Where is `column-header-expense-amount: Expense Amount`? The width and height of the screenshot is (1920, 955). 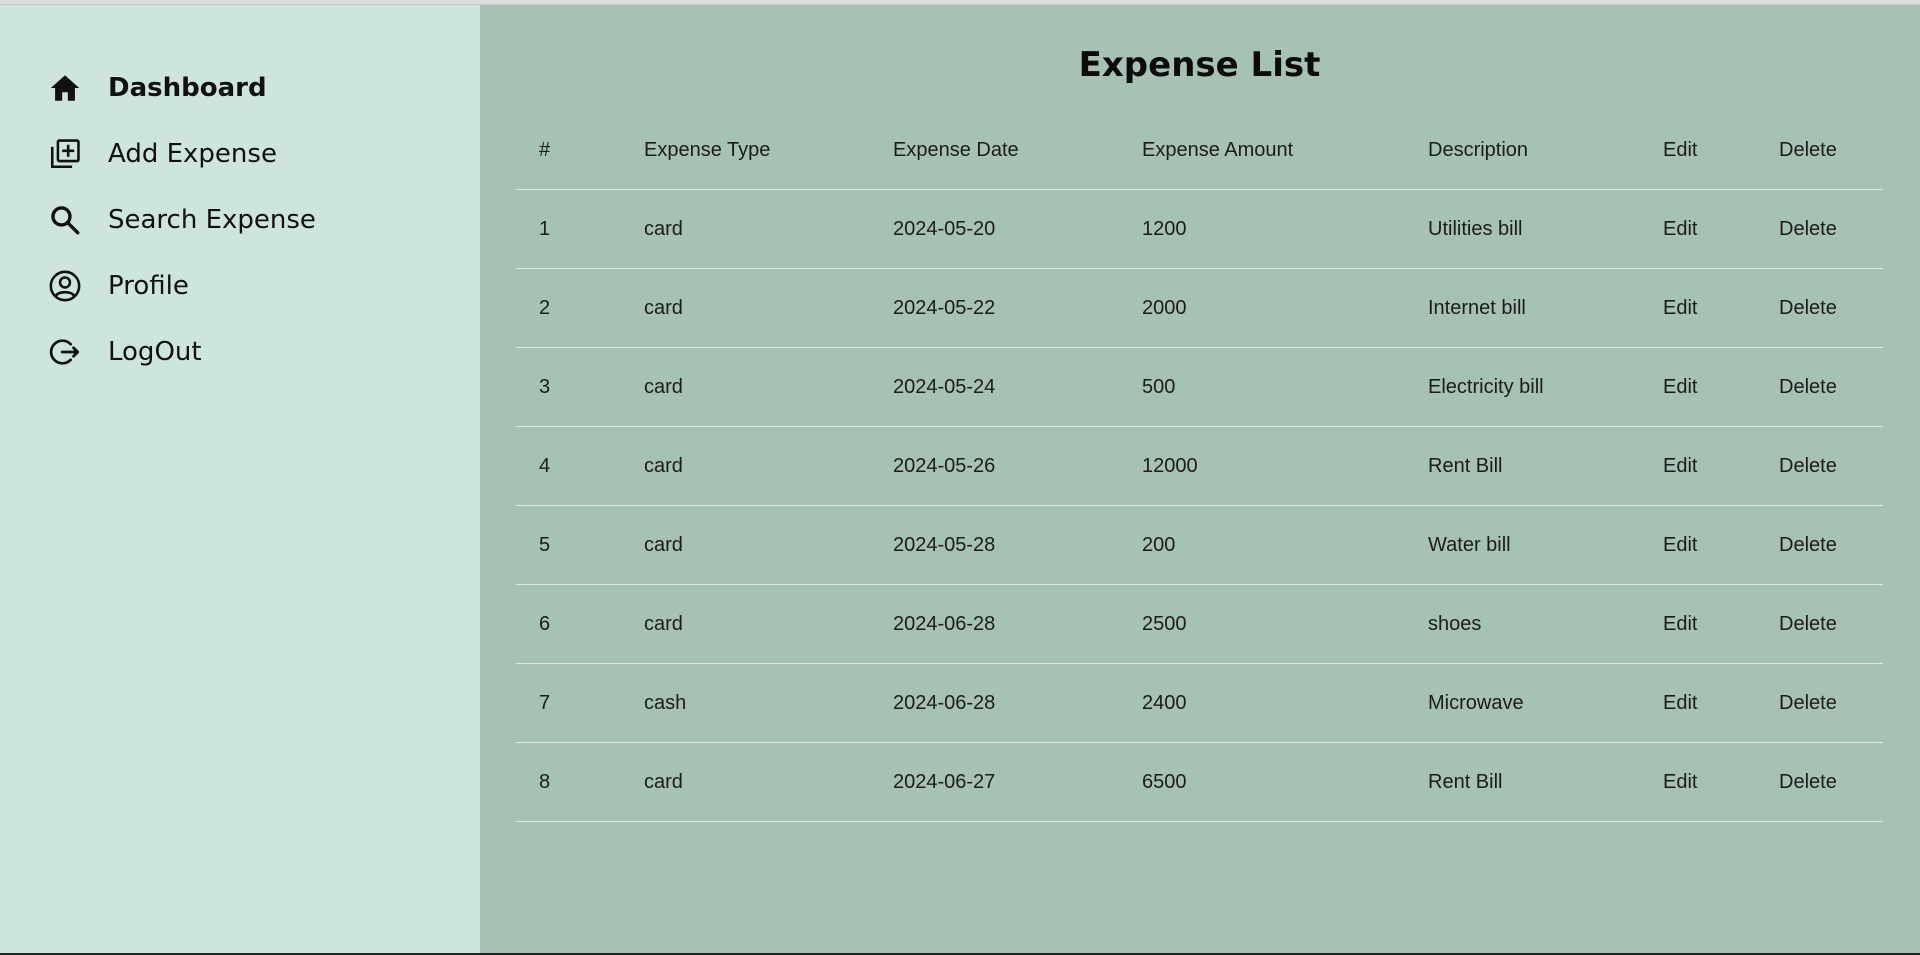
column-header-expense-amount: Expense Amount is located at coordinates (1285, 150).